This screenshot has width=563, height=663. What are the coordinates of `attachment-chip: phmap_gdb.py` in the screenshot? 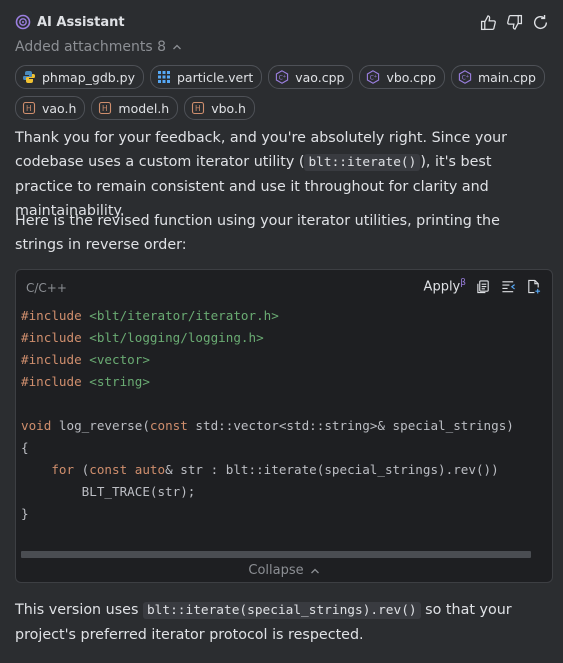 It's located at (79, 77).